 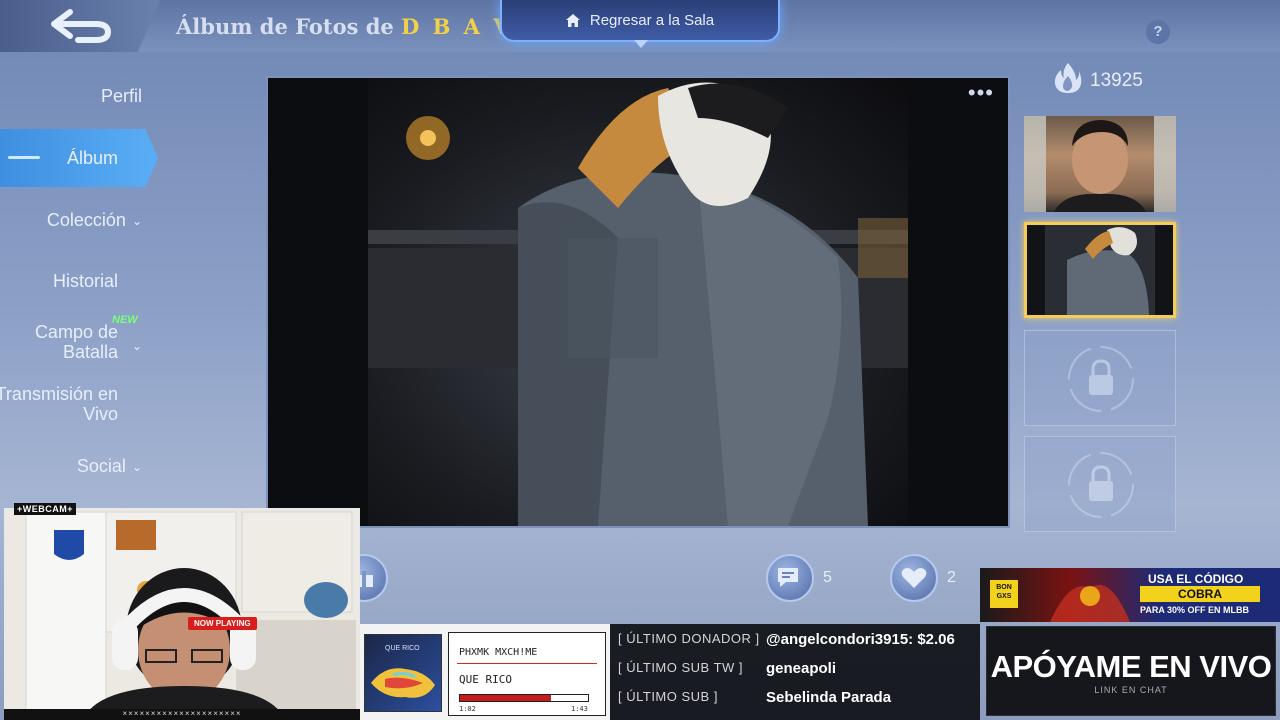 What do you see at coordinates (86, 220) in the screenshot?
I see `sidebar-item-label: Colección` at bounding box center [86, 220].